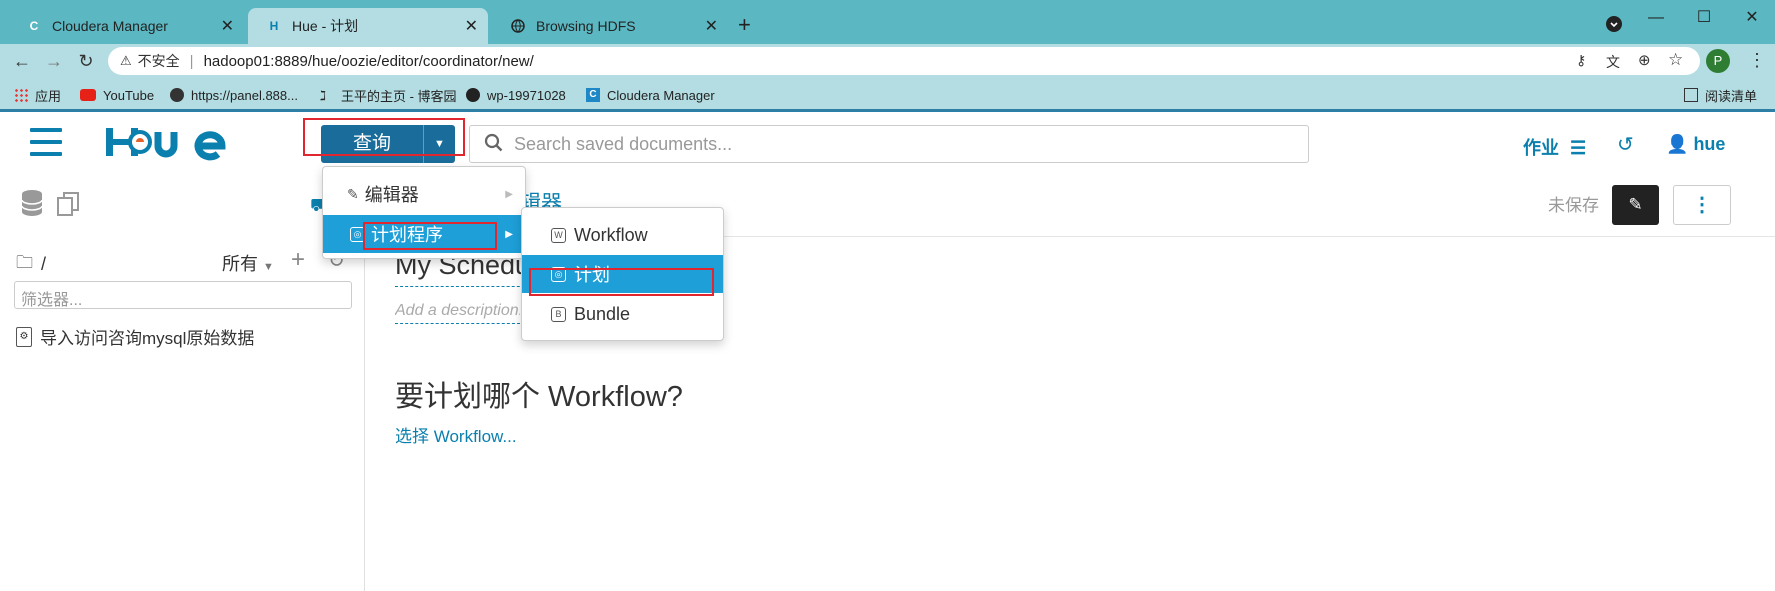 The height and width of the screenshot is (591, 1775). I want to click on tab-title: Cloudera Manager, so click(110, 26).